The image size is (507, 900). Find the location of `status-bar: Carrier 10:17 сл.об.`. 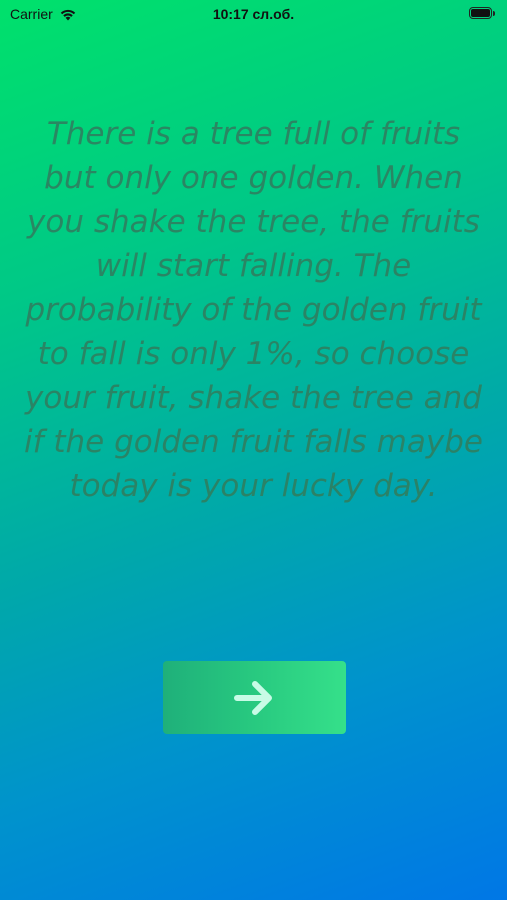

status-bar: Carrier 10:17 сл.об. is located at coordinates (253, 15).